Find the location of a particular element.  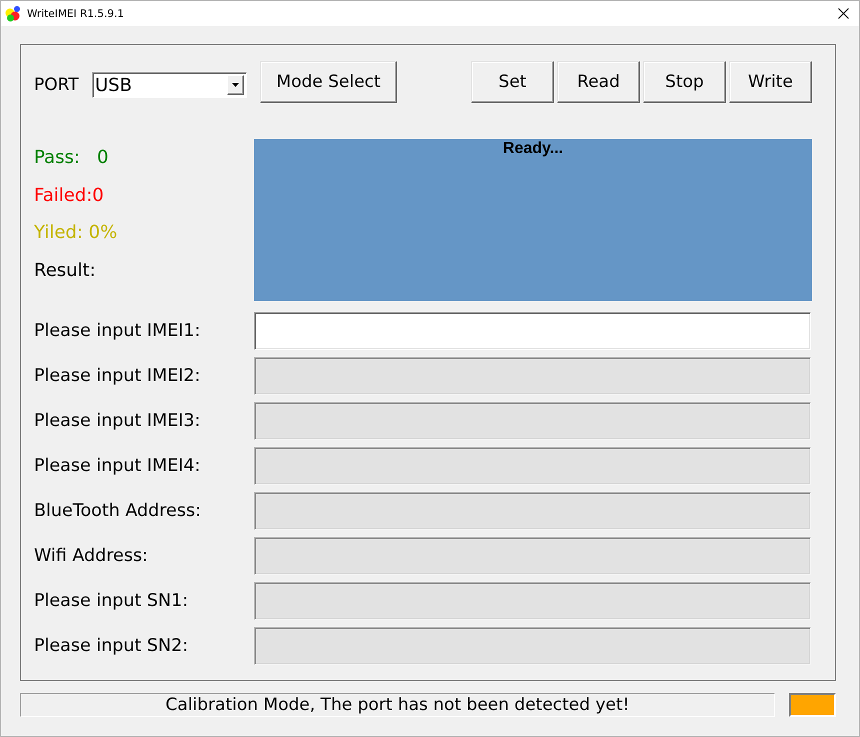

close-icon is located at coordinates (843, 13).